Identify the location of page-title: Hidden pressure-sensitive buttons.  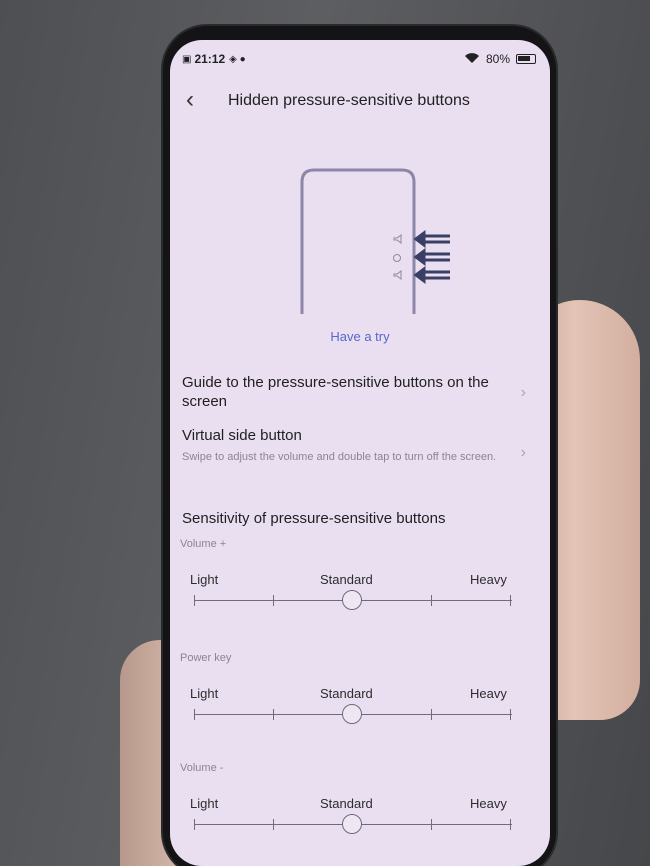
(349, 100).